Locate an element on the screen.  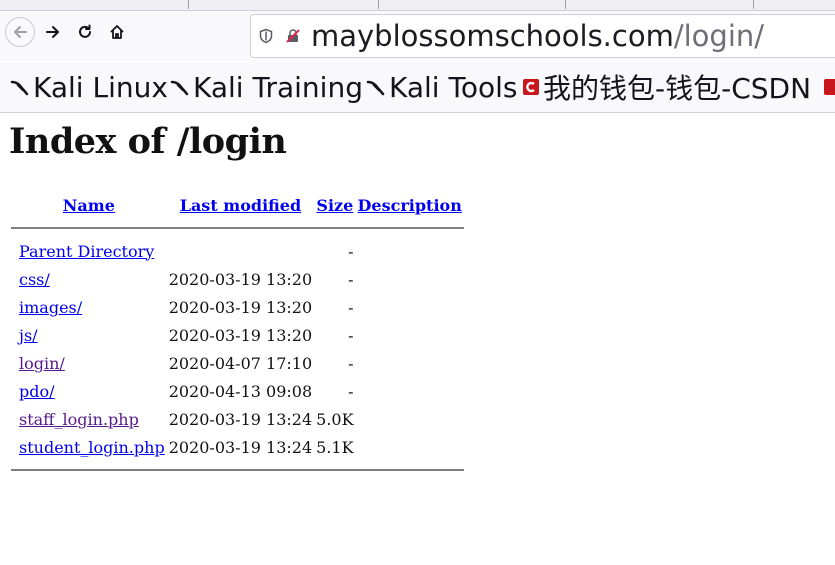
home-button is located at coordinates (117, 32).